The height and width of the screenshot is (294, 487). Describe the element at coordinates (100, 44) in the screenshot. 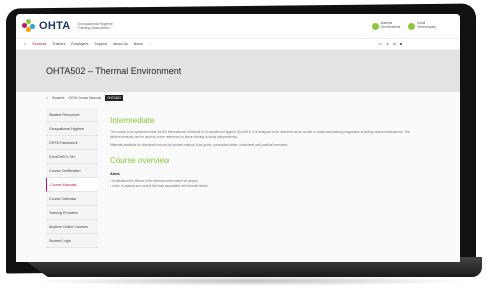

I see `nav-item-support: Support` at that location.